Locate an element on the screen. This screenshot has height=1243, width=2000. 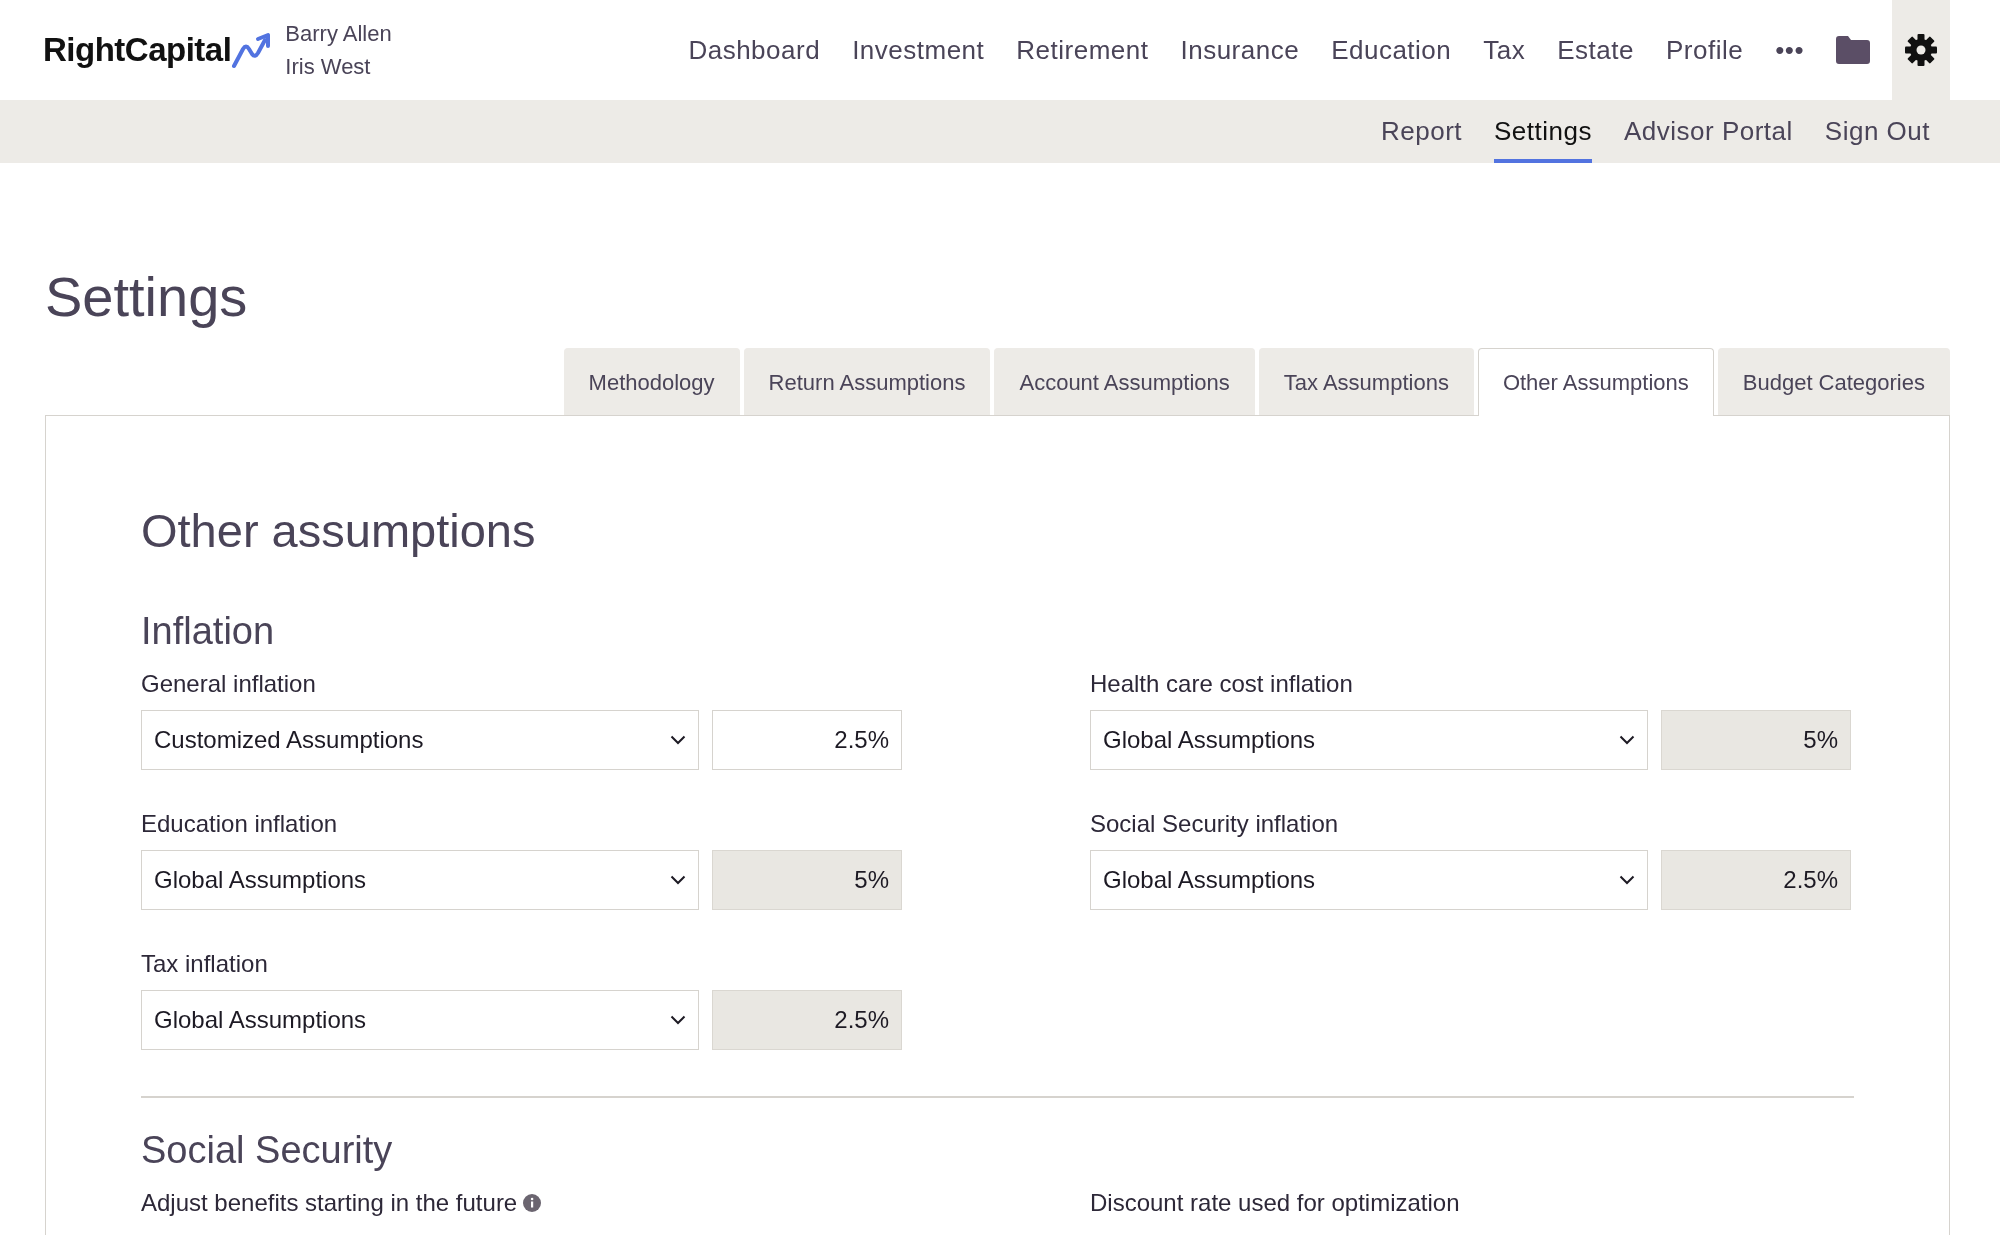
logo-text: RightCapital is located at coordinates (137, 50).